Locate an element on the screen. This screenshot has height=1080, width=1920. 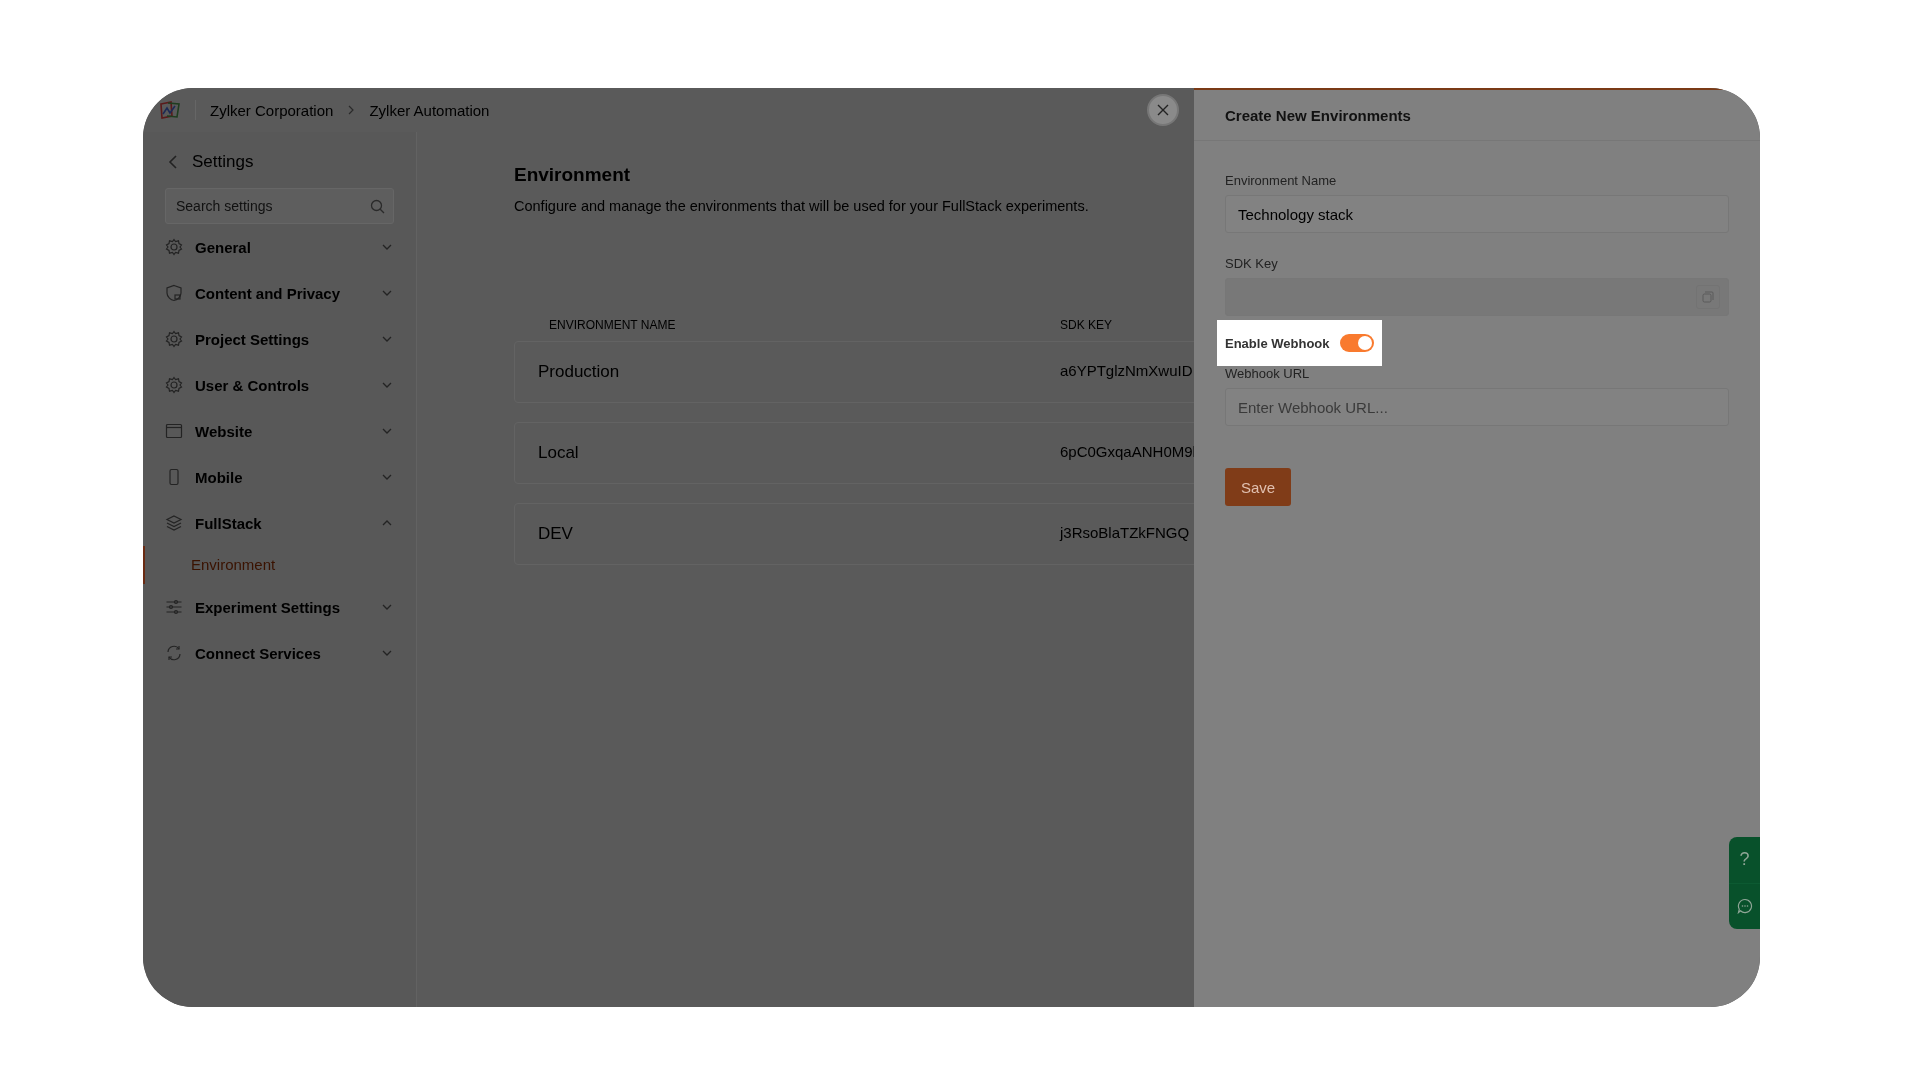
column-header: ENVIRONMENT NAME is located at coordinates (613, 325).